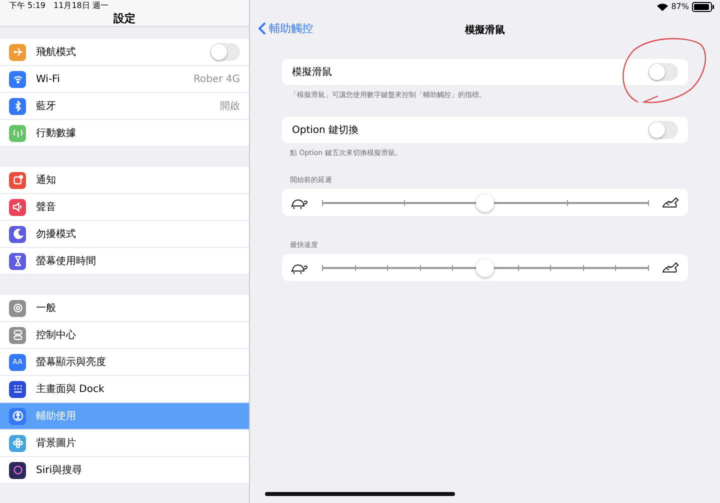  What do you see at coordinates (56, 416) in the screenshot?
I see `item-label: 輔助使用` at bounding box center [56, 416].